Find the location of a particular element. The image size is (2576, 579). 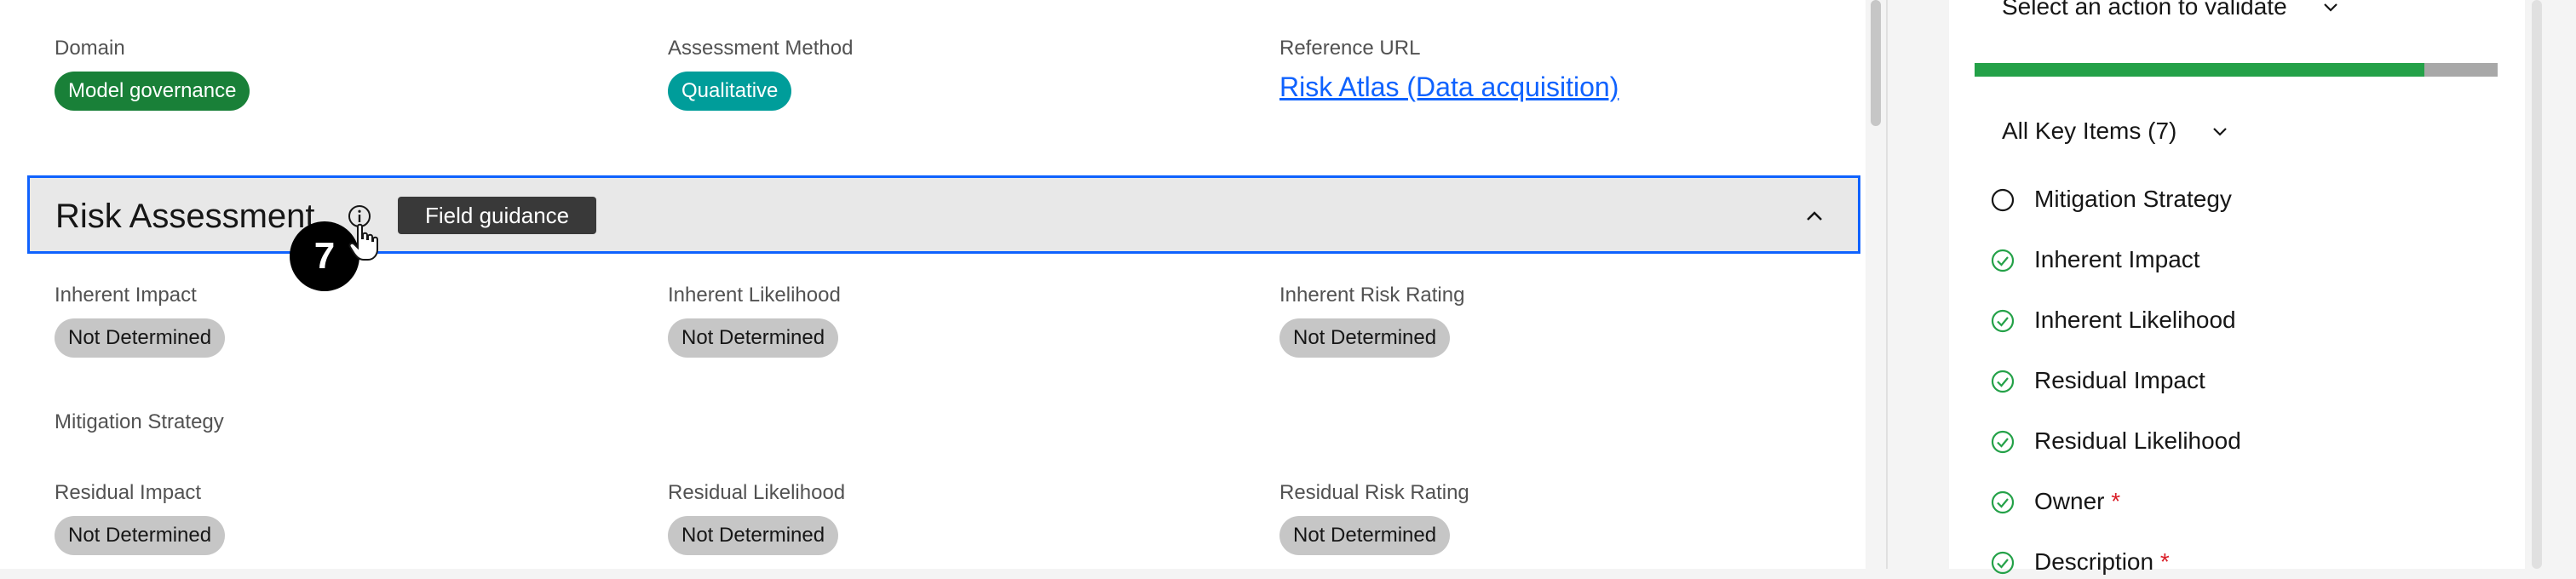

key-item-label: Inherent Likelihood is located at coordinates (2135, 320).